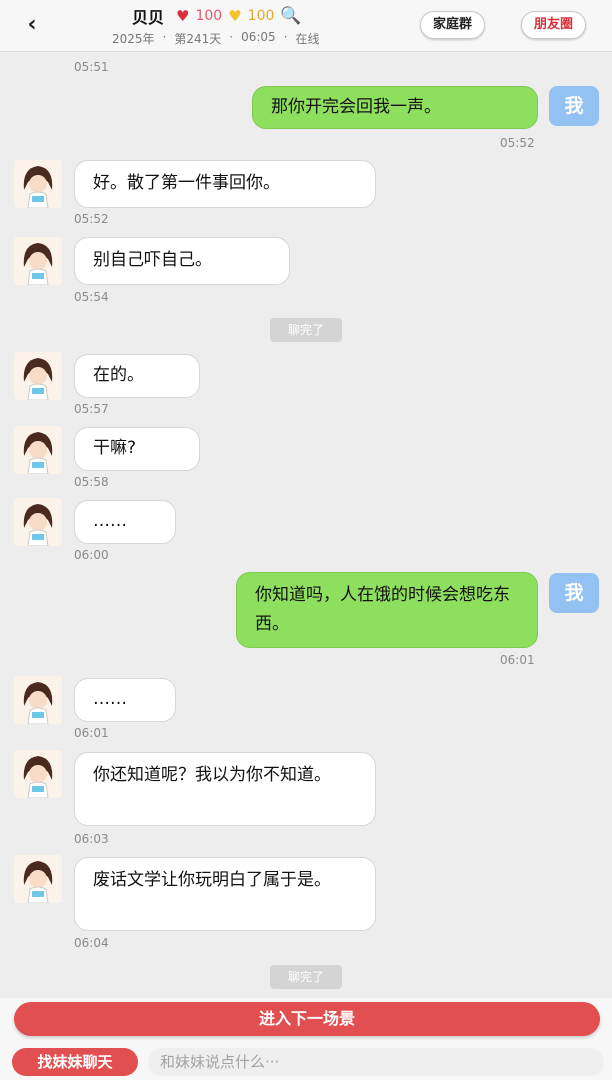 The width and height of the screenshot is (612, 1080). What do you see at coordinates (307, 39) in the screenshot?
I see `online-status: 在线` at bounding box center [307, 39].